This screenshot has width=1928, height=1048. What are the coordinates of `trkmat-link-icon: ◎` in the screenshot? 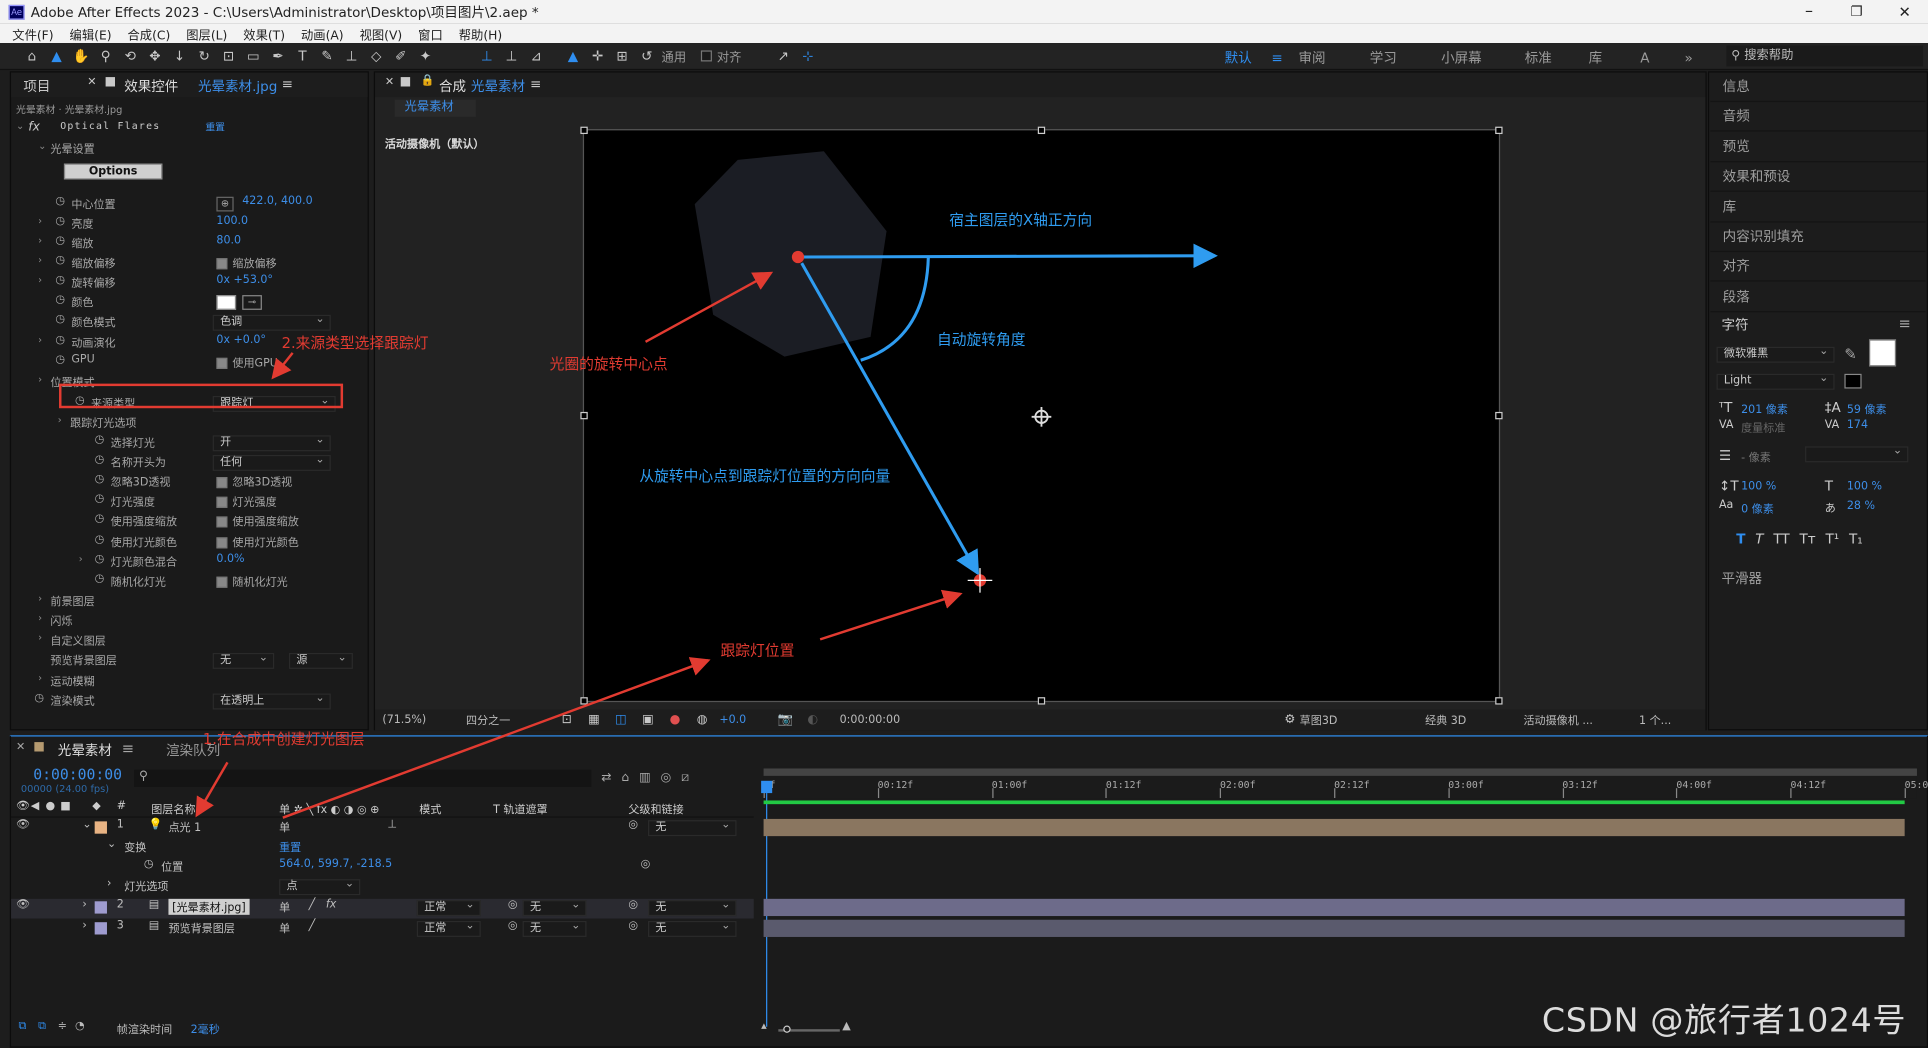 It's located at (513, 905).